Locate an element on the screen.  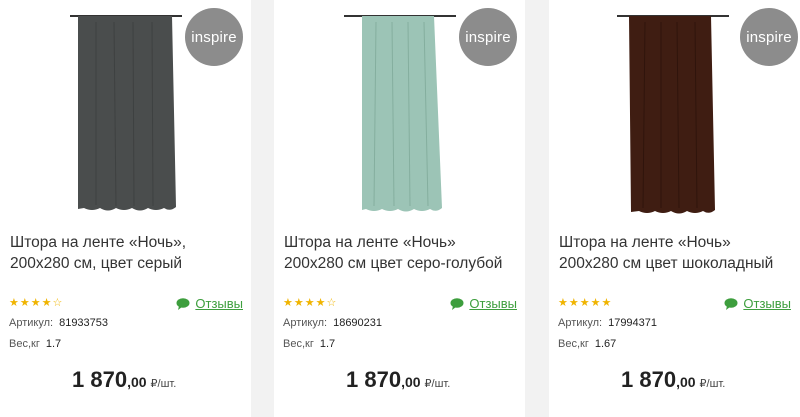
article-value: 81933753 is located at coordinates (84, 323).